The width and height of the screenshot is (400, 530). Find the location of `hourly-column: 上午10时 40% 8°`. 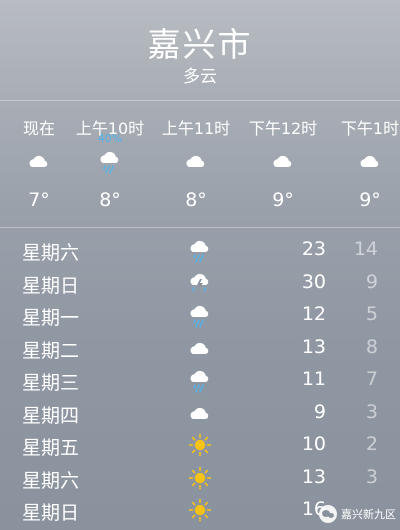

hourly-column: 上午10时 40% 8° is located at coordinates (110, 164).